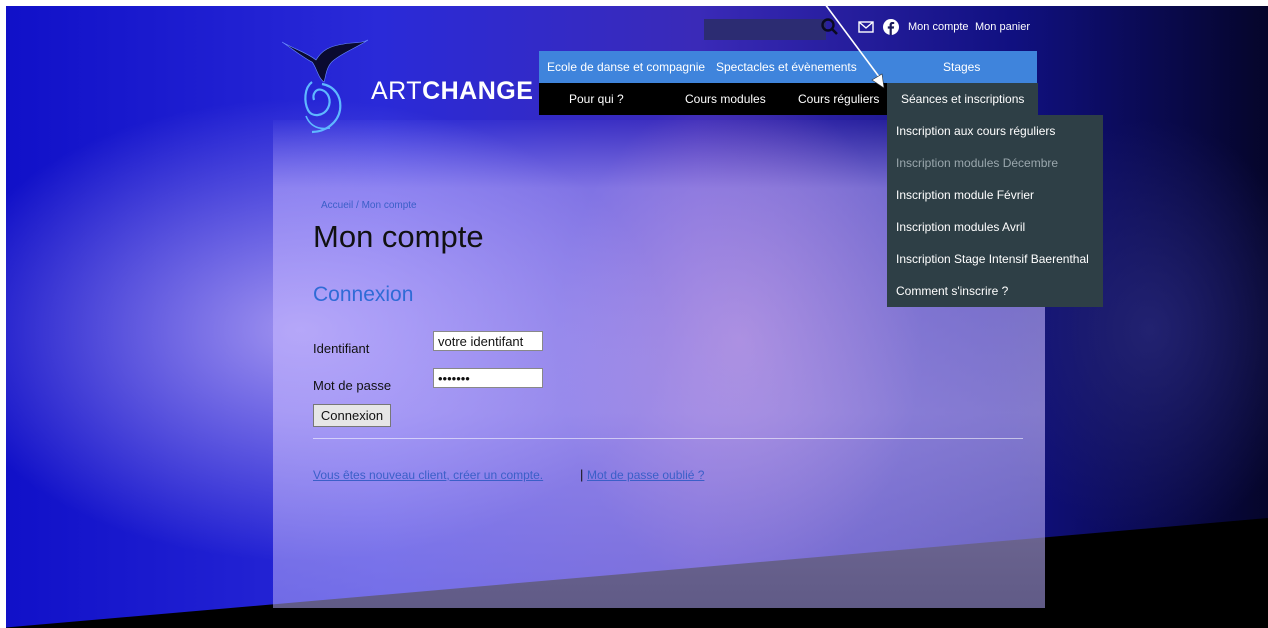 The width and height of the screenshot is (1268, 628). Describe the element at coordinates (363, 294) in the screenshot. I see `login-section-title: Connexion` at that location.